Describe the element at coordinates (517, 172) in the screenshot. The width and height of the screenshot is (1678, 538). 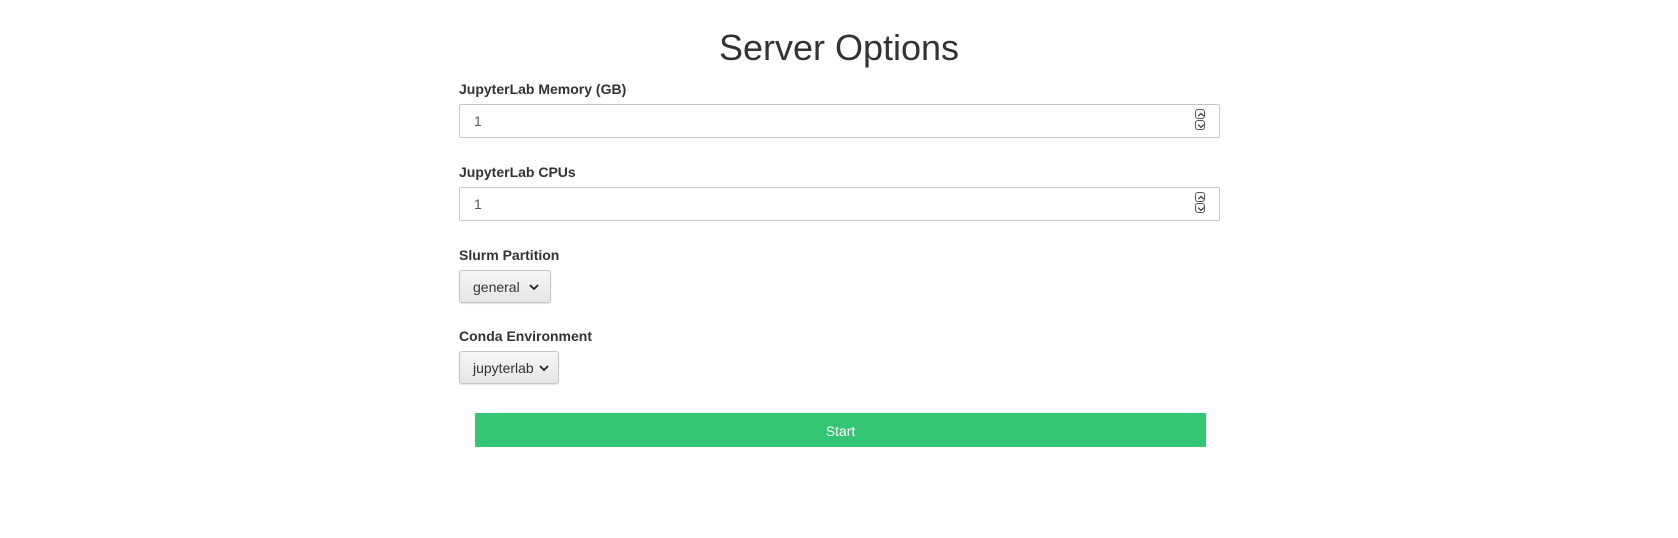
I see `cpus-label: JupyterLab CPUs` at that location.